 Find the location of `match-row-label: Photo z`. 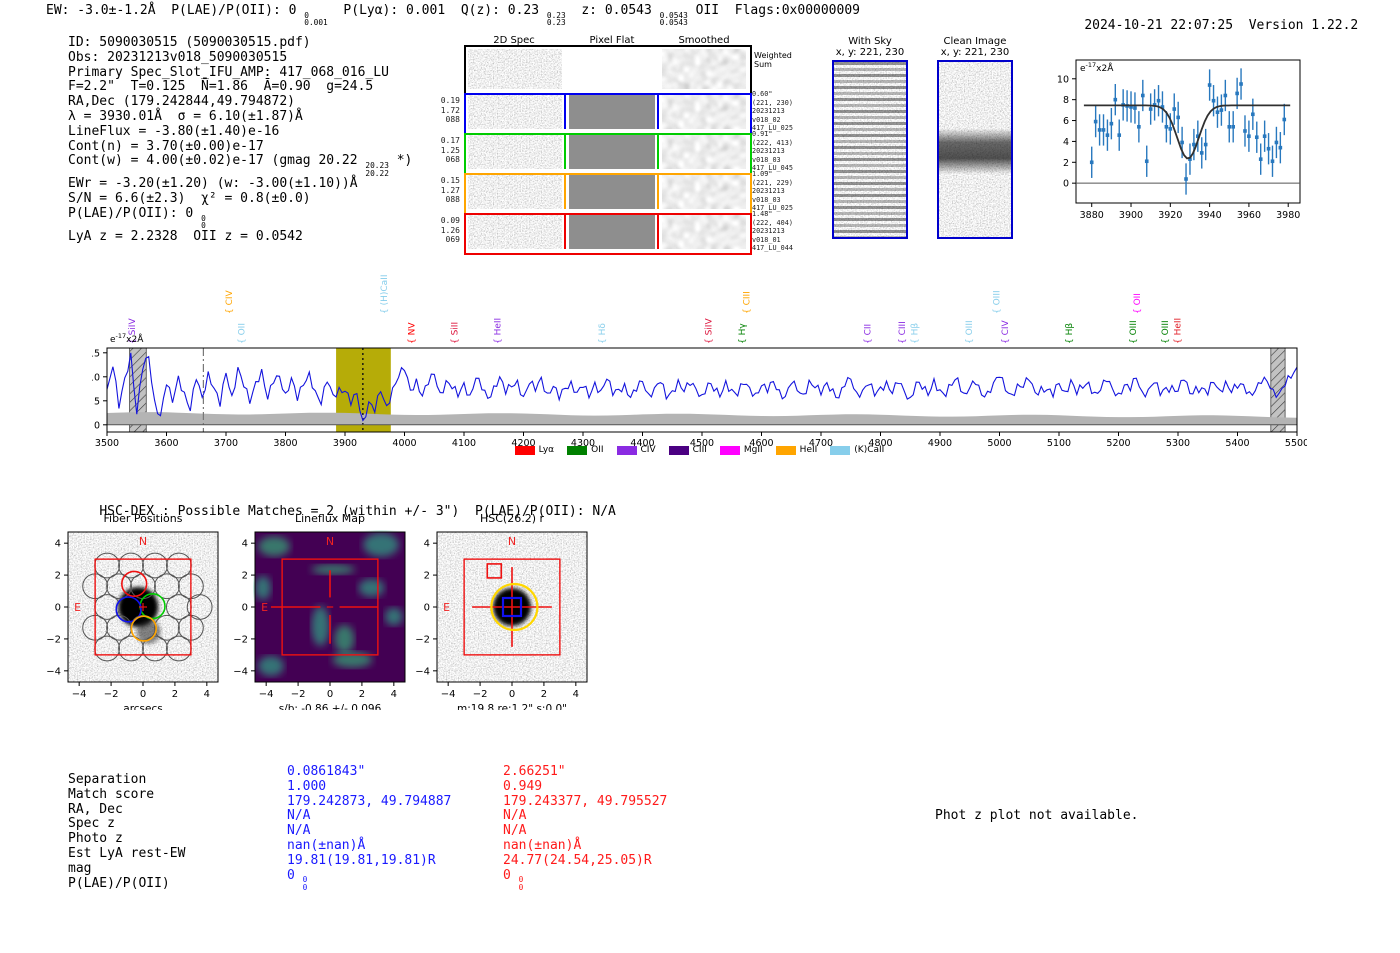

match-row-label: Photo z is located at coordinates (95, 839).